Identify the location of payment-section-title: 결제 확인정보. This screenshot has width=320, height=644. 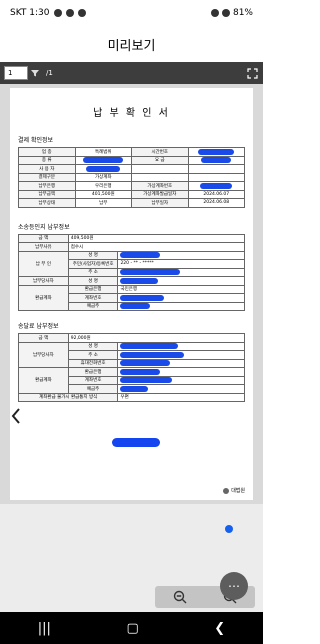
(36, 140).